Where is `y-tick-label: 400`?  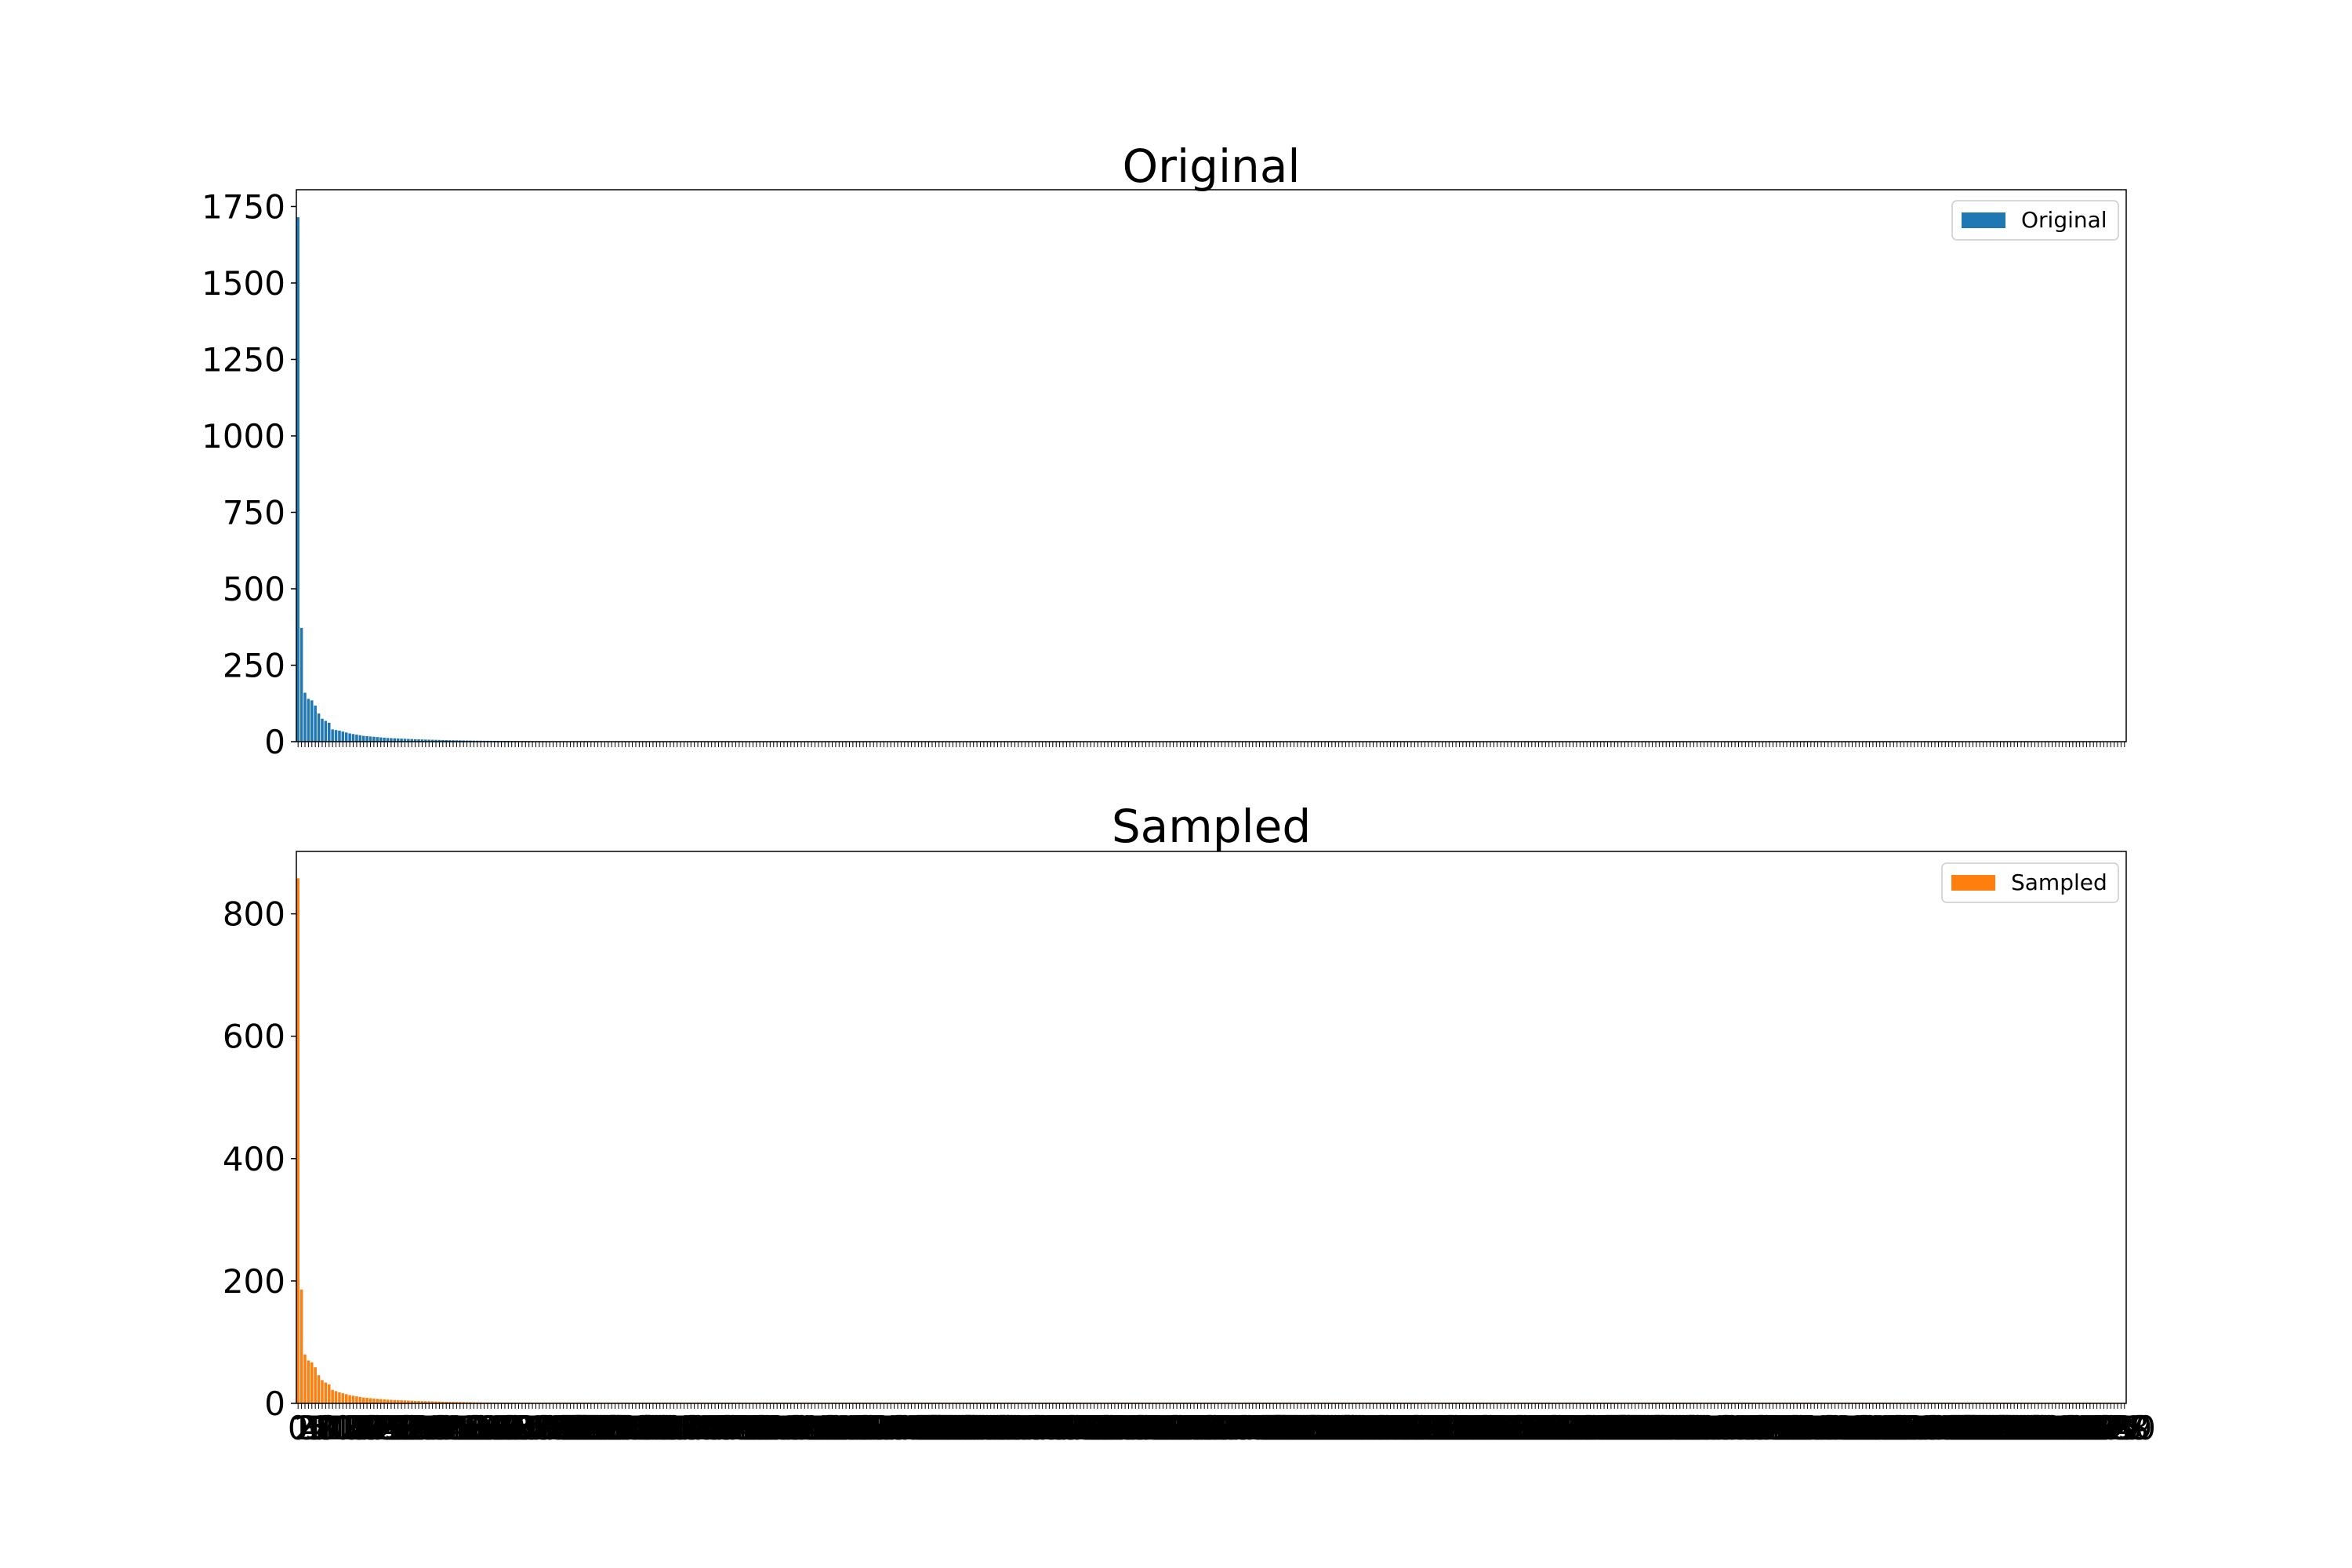 y-tick-label: 400 is located at coordinates (254, 1159).